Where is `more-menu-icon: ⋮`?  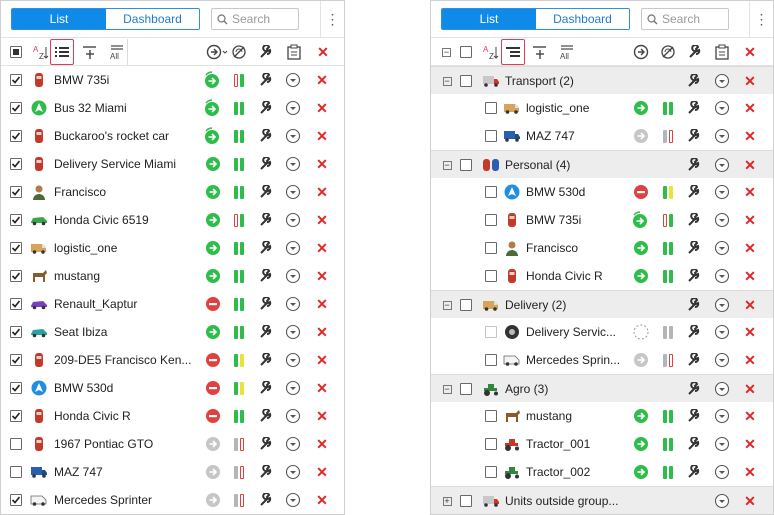
more-menu-icon: ⋮ is located at coordinates (761, 19).